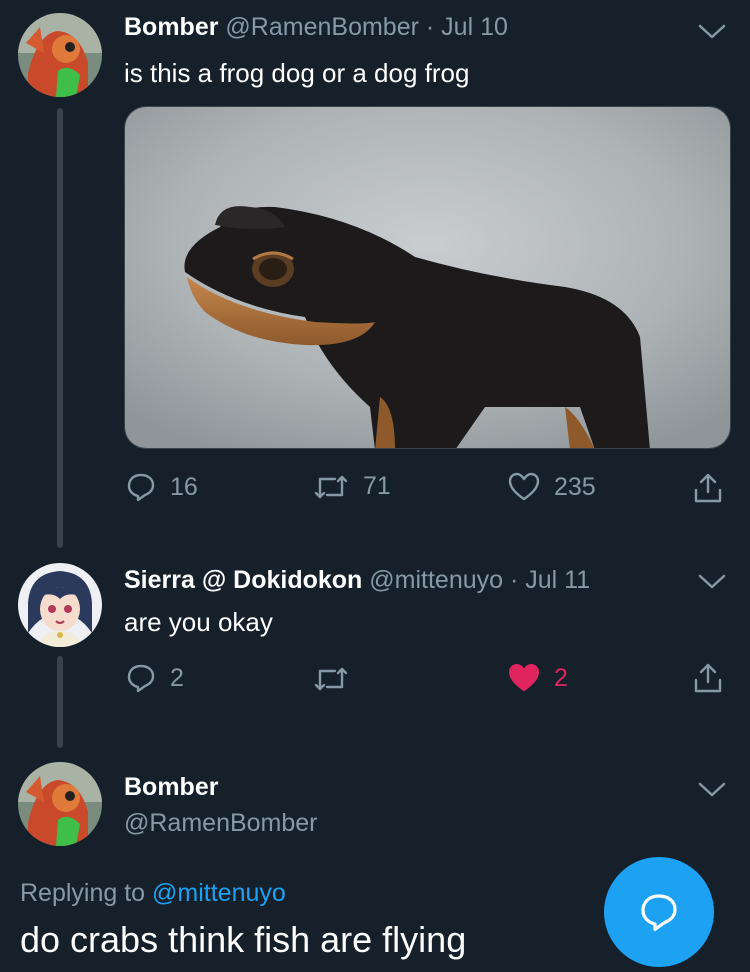  I want to click on like-button: 235, so click(552, 487).